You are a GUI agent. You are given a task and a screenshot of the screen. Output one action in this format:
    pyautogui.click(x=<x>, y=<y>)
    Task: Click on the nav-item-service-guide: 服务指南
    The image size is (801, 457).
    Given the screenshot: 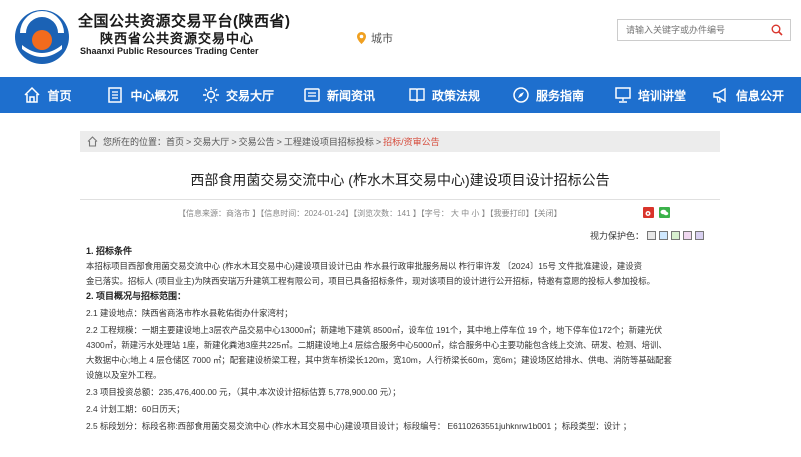 What is the action you would take?
    pyautogui.click(x=548, y=95)
    